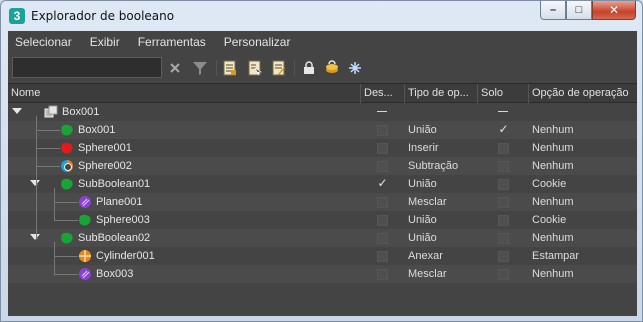  What do you see at coordinates (425, 256) in the screenshot?
I see `row-operation-type: Anexar` at bounding box center [425, 256].